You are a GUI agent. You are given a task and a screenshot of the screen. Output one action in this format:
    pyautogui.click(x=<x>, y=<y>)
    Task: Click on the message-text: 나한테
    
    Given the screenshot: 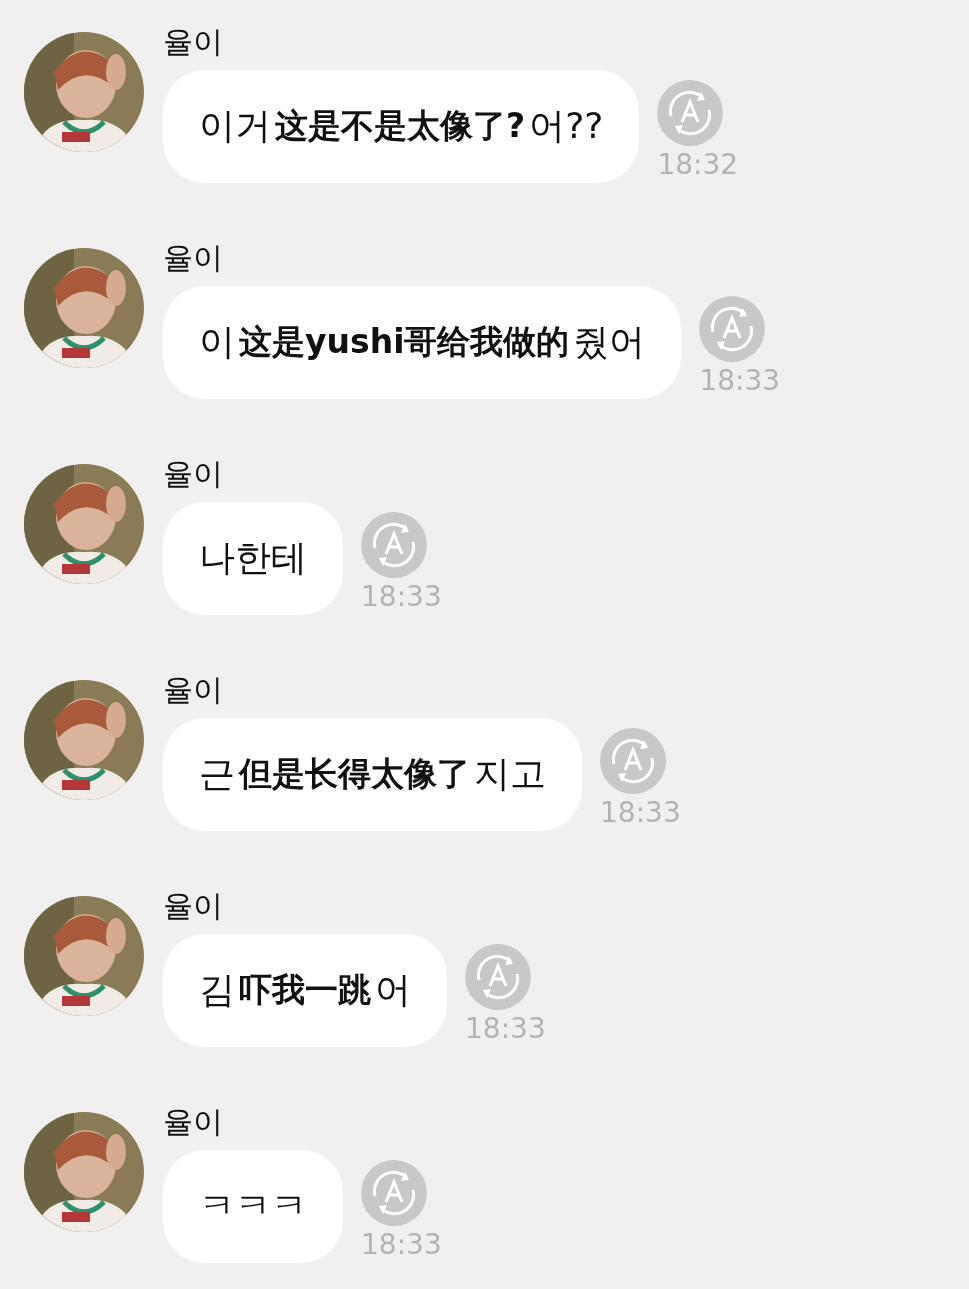 What is the action you would take?
    pyautogui.click(x=253, y=558)
    